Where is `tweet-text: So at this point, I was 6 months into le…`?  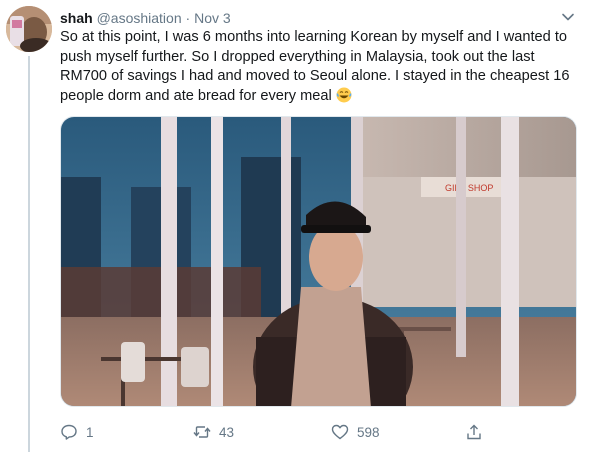 tweet-text: So at this point, I was 6 months into le… is located at coordinates (315, 66).